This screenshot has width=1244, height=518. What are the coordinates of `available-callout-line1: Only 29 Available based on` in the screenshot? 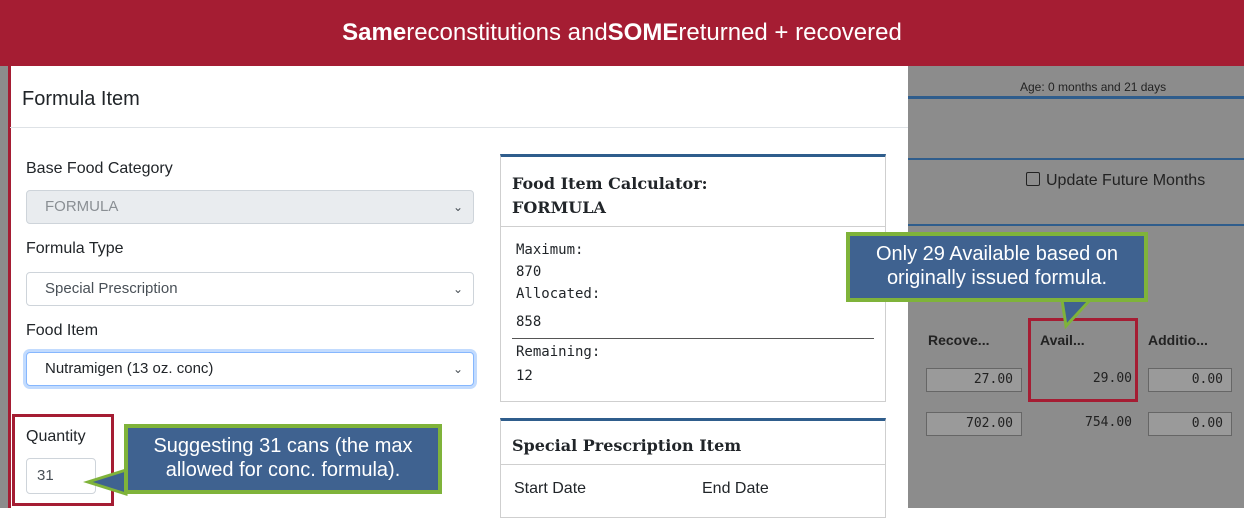 It's located at (997, 254).